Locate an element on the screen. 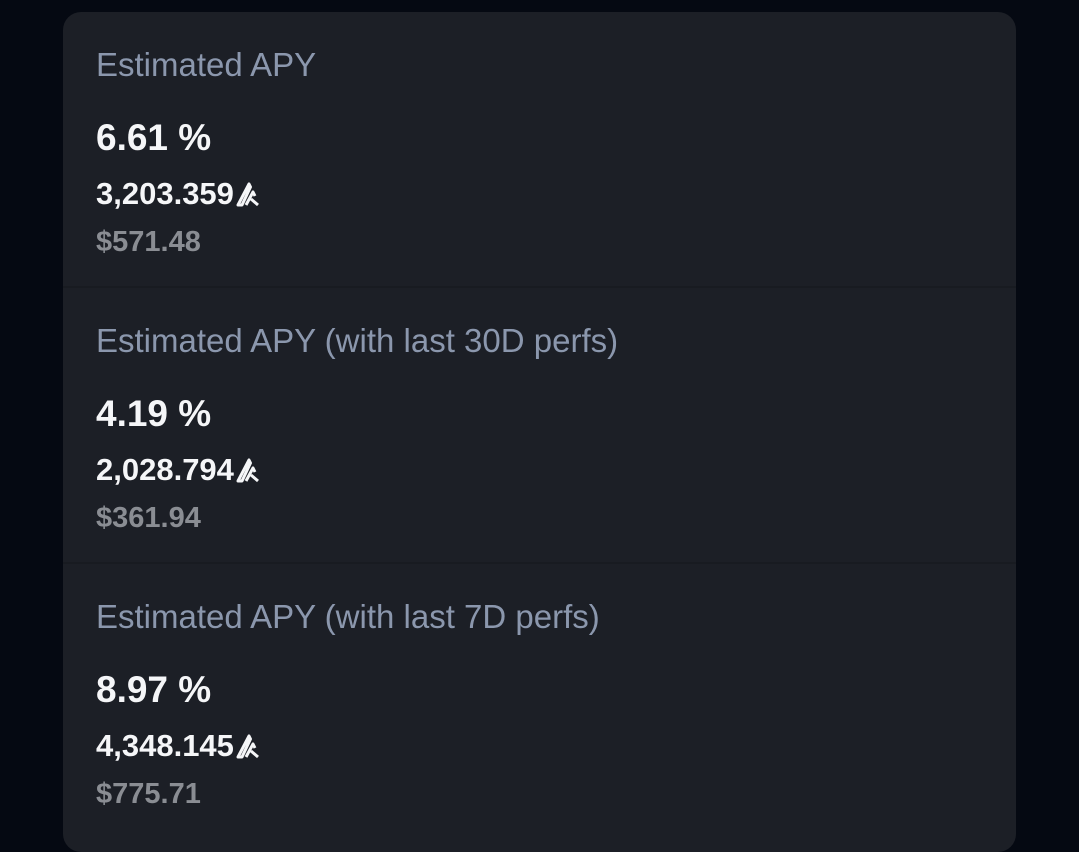  apy-token-amount-value: 2,028.794 is located at coordinates (165, 469).